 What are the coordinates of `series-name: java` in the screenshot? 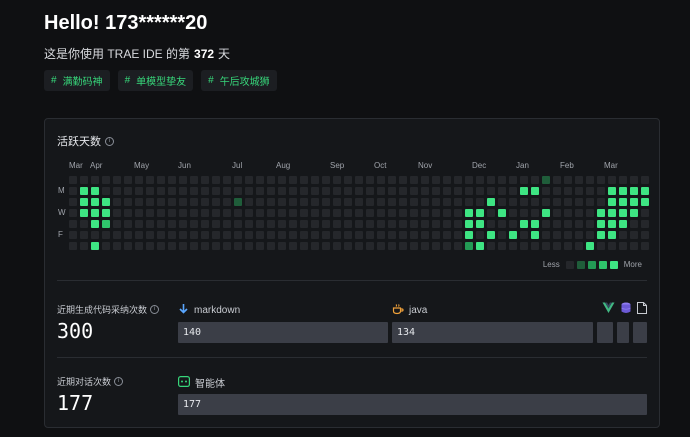 It's located at (418, 310).